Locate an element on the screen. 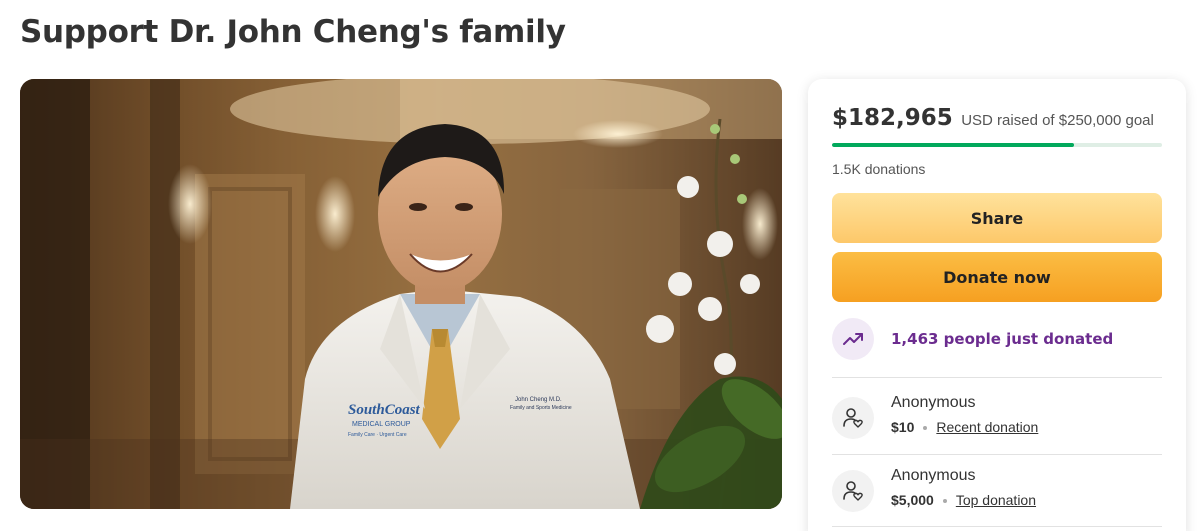 The height and width of the screenshot is (531, 1200). recent-activity-banner: 1,463 people just donated is located at coordinates (997, 339).